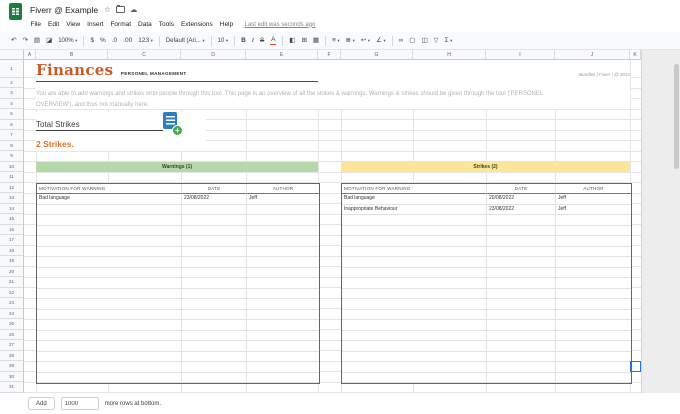 The height and width of the screenshot is (414, 680). Describe the element at coordinates (280, 25) in the screenshot. I see `last-edit-link: Last edit was seconds ago` at that location.